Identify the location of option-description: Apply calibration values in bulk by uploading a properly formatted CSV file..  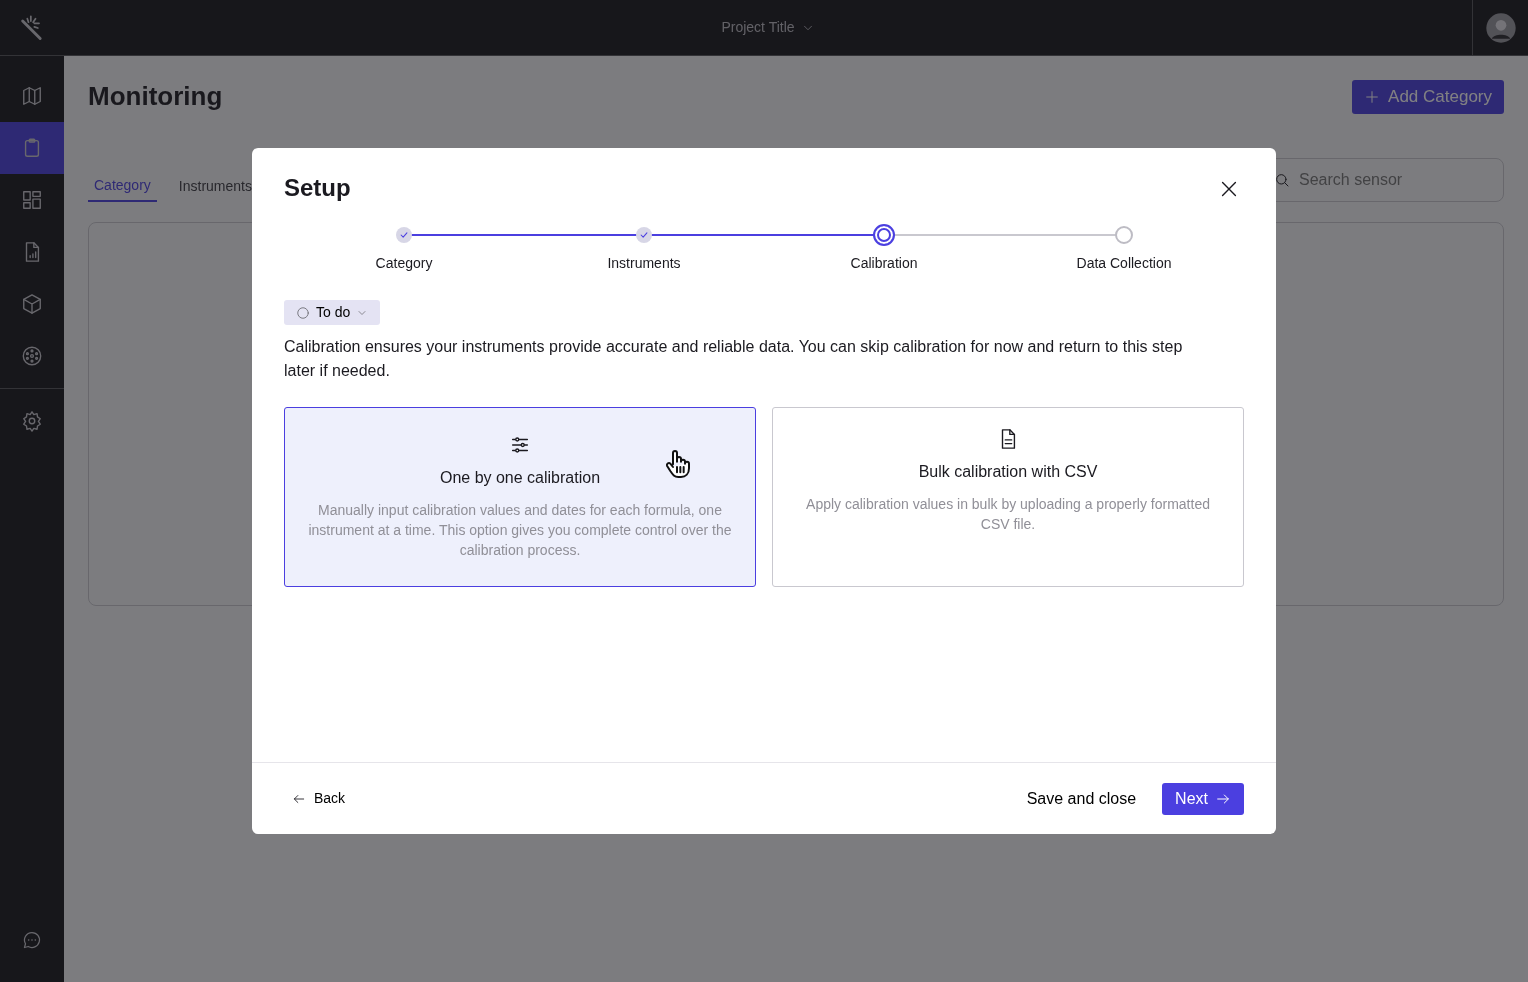
(1008, 514).